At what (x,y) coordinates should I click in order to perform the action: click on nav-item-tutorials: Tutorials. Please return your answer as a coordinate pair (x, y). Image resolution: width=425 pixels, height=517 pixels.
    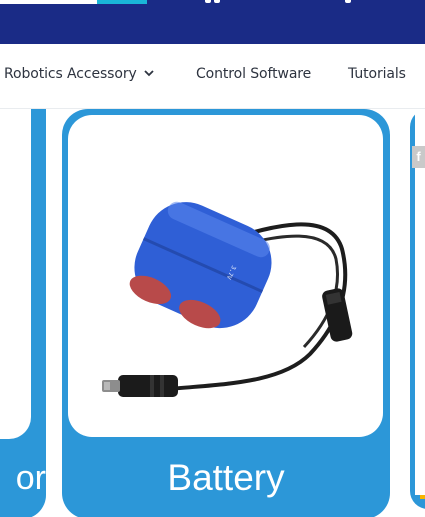
    Looking at the image, I should click on (377, 74).